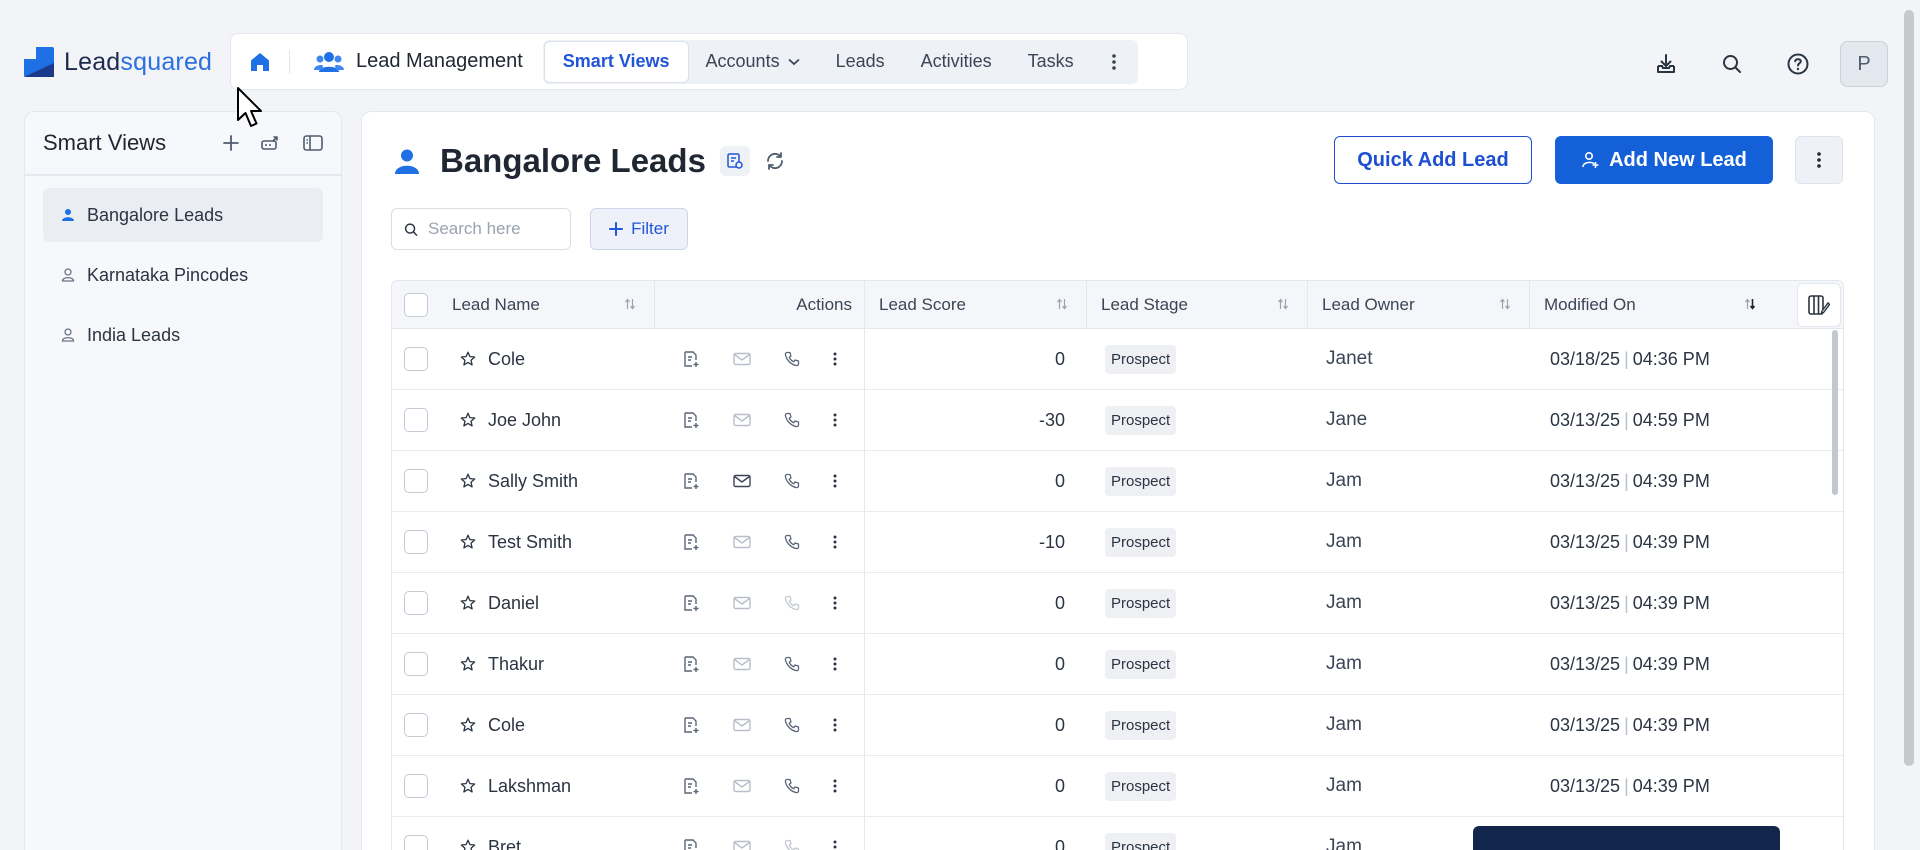 This screenshot has height=850, width=1920. Describe the element at coordinates (513, 603) in the screenshot. I see `lead-name: Daniel` at that location.